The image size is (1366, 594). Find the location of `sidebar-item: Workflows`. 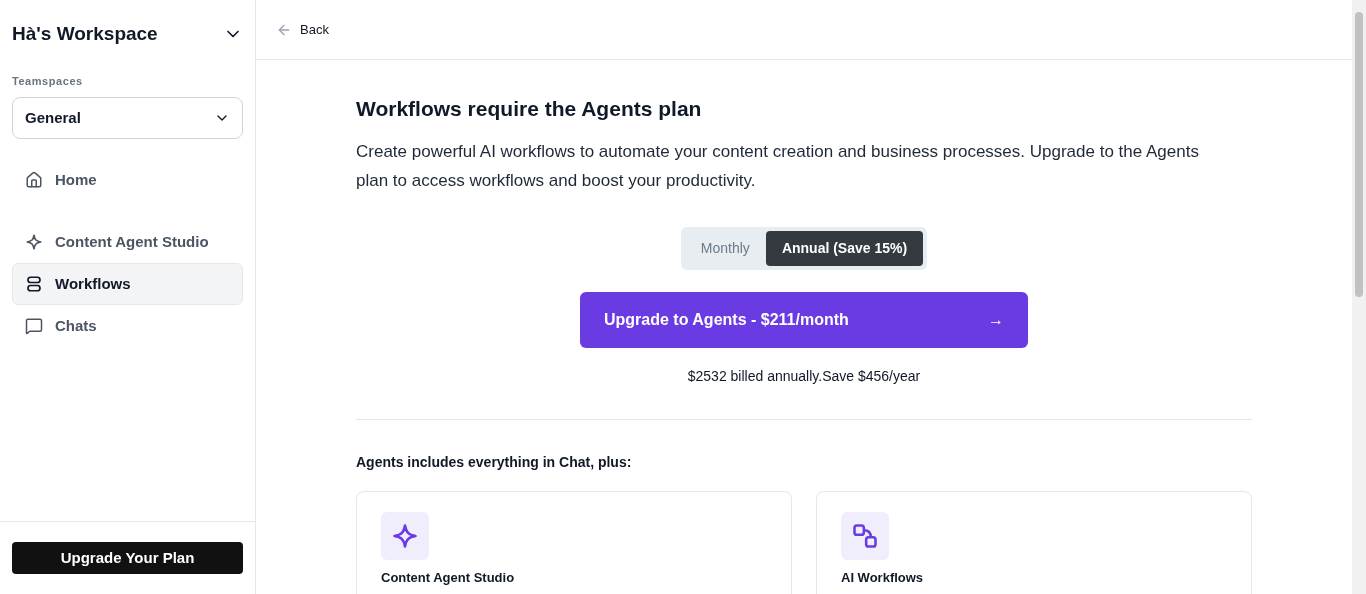

sidebar-item: Workflows is located at coordinates (127, 284).